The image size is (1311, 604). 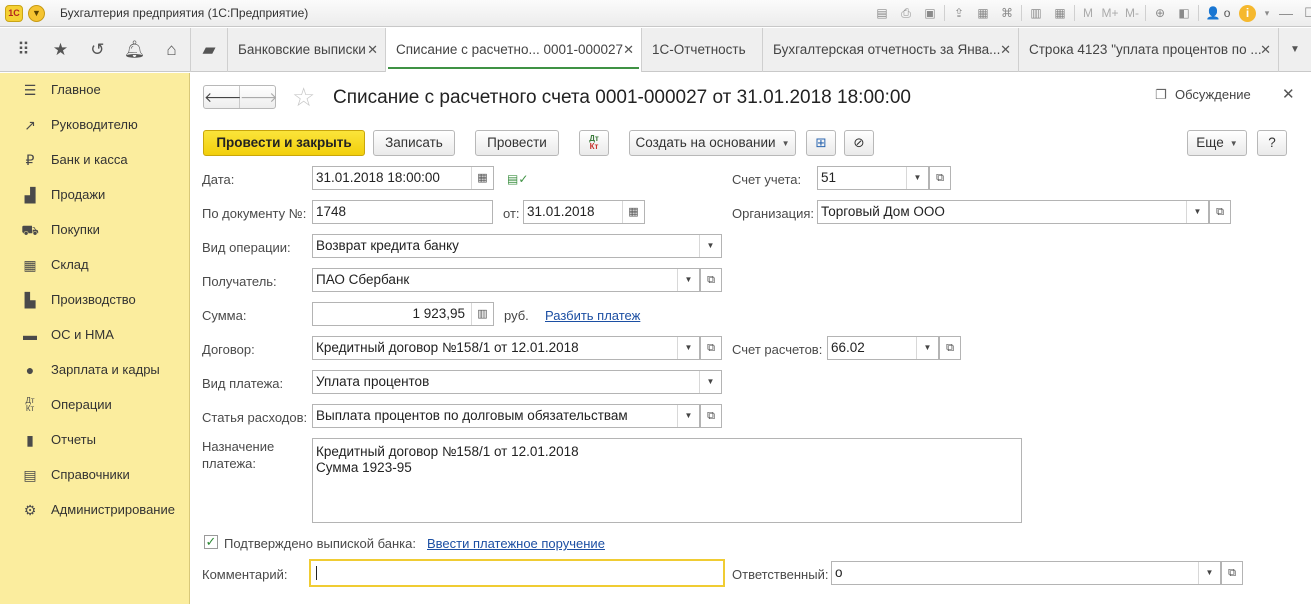 I want to click on minimize-icon: —, so click(x=1286, y=13).